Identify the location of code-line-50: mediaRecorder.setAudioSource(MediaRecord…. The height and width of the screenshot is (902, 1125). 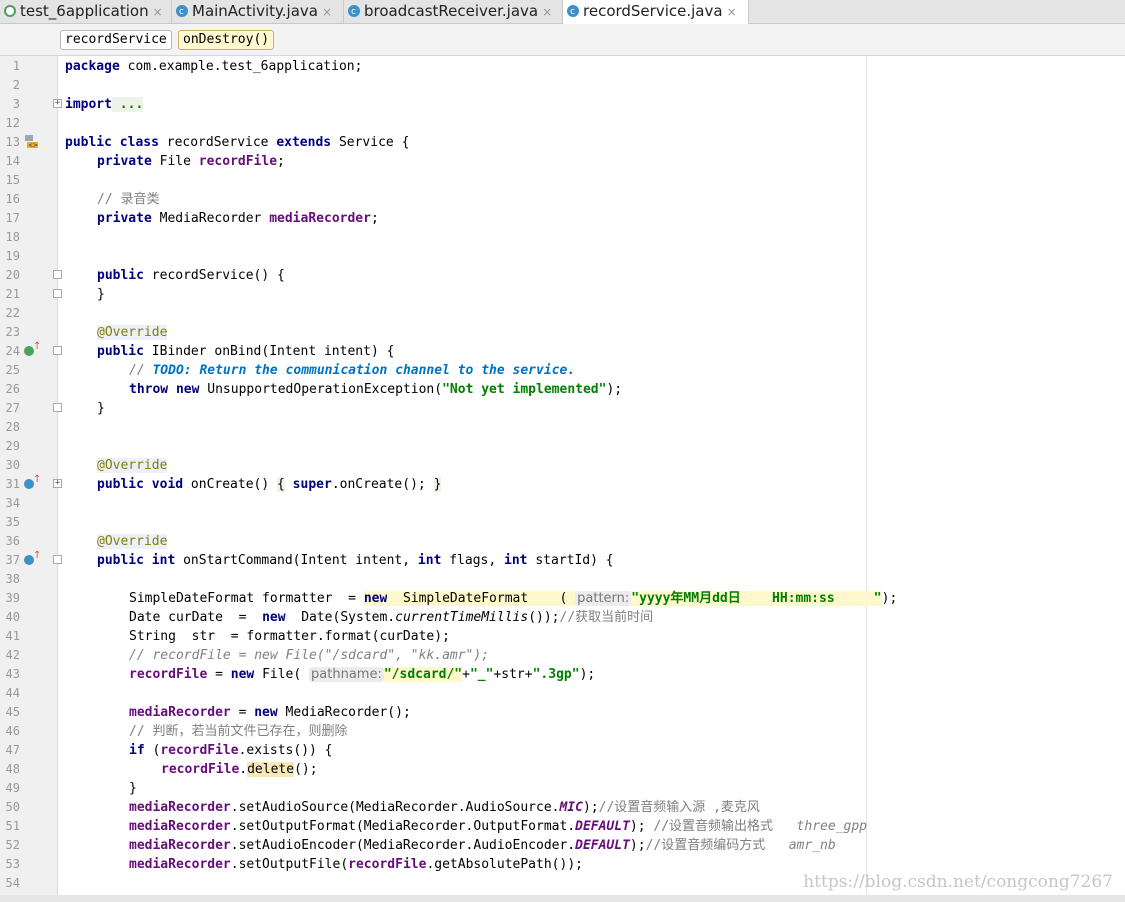
(444, 807).